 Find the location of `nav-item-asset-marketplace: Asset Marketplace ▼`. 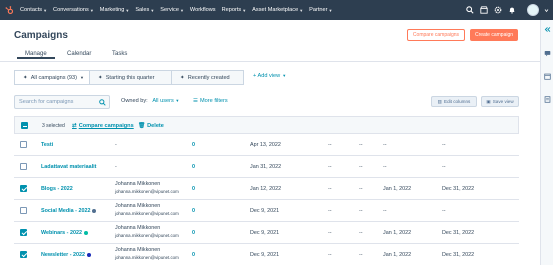

nav-item-asset-marketplace: Asset Marketplace ▼ is located at coordinates (277, 10).